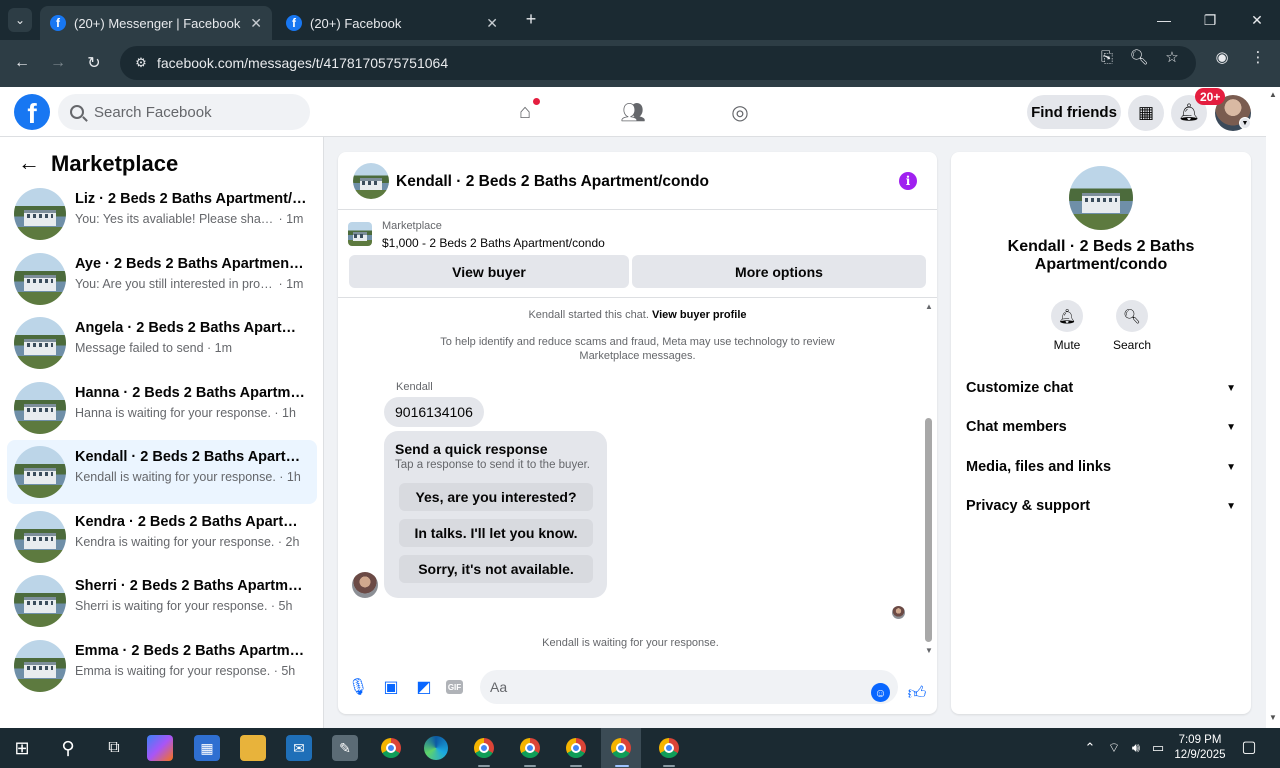 The image size is (1280, 768). I want to click on chrome-icon, so click(391, 748).